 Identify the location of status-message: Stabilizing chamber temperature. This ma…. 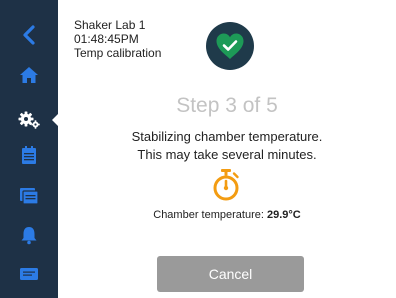
(227, 146).